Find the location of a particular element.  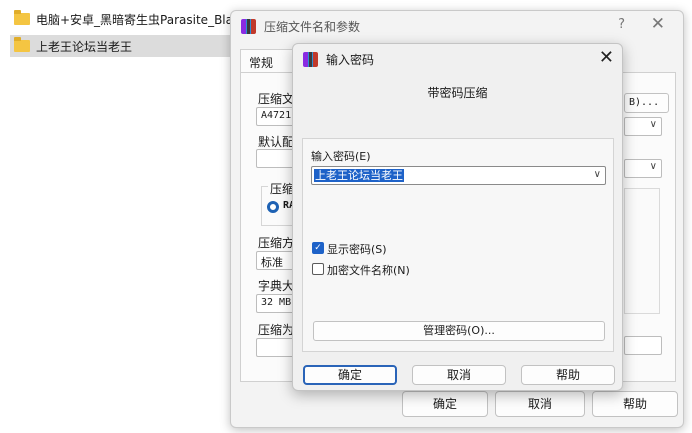

archiving-options-group is located at coordinates (642, 251).